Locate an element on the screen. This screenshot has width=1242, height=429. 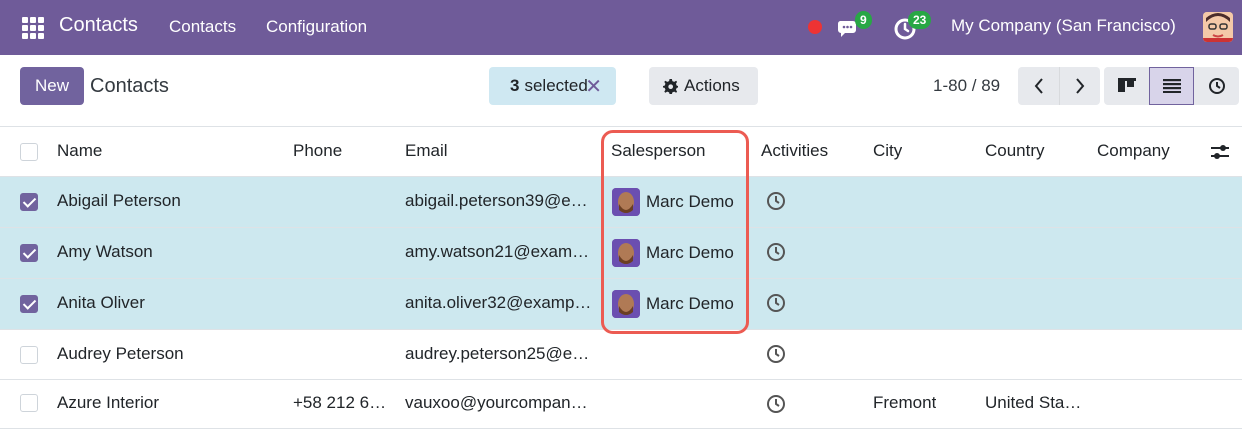
contact-name: Amy Watson is located at coordinates (105, 251).